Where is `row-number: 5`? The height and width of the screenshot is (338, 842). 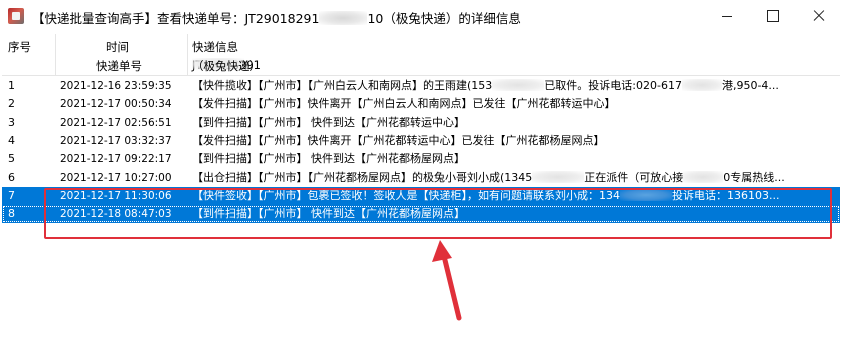
row-number: 5 is located at coordinates (11, 159).